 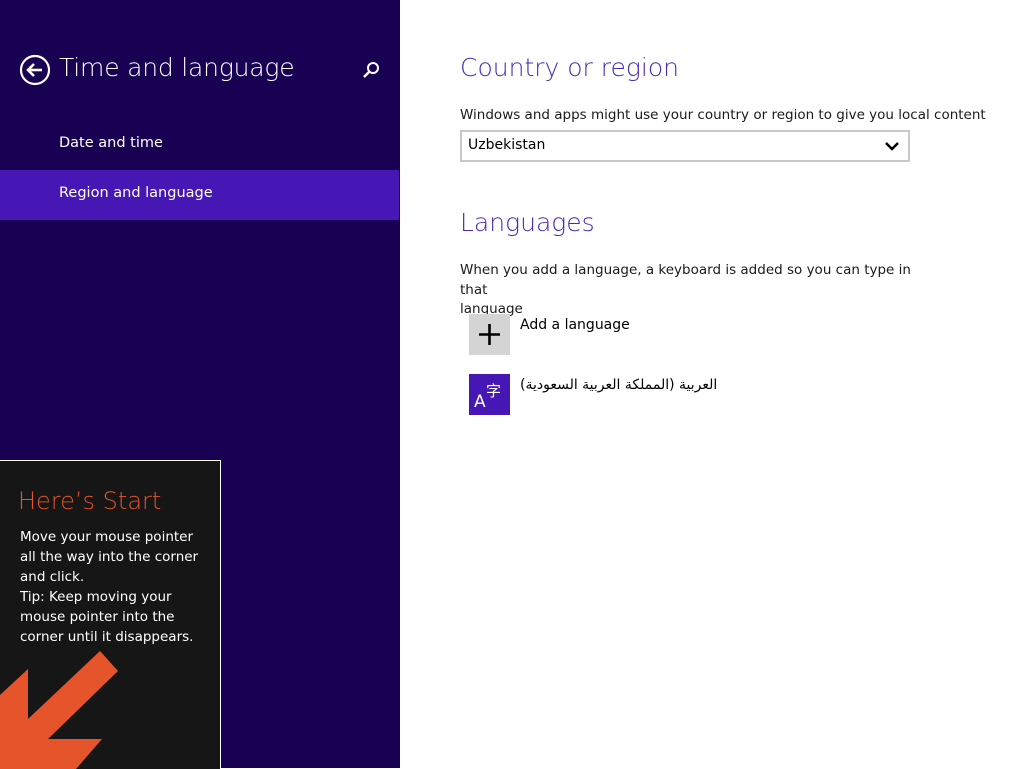 What do you see at coordinates (90, 501) in the screenshot?
I see `start-tip-title: Here’s Start` at bounding box center [90, 501].